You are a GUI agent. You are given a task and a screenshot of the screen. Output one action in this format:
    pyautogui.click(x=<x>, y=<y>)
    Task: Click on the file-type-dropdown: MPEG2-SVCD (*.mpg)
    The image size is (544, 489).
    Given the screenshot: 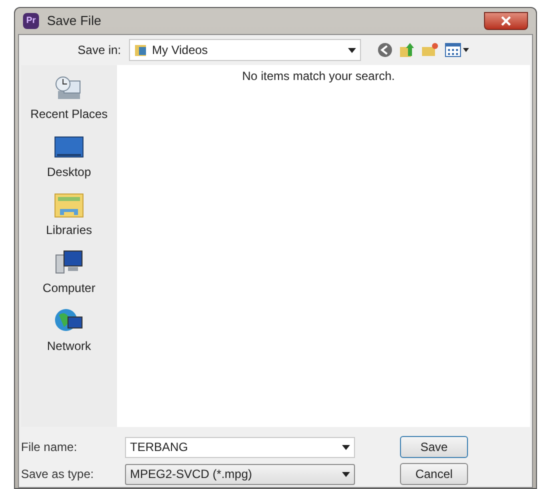 What is the action you would take?
    pyautogui.click(x=240, y=474)
    